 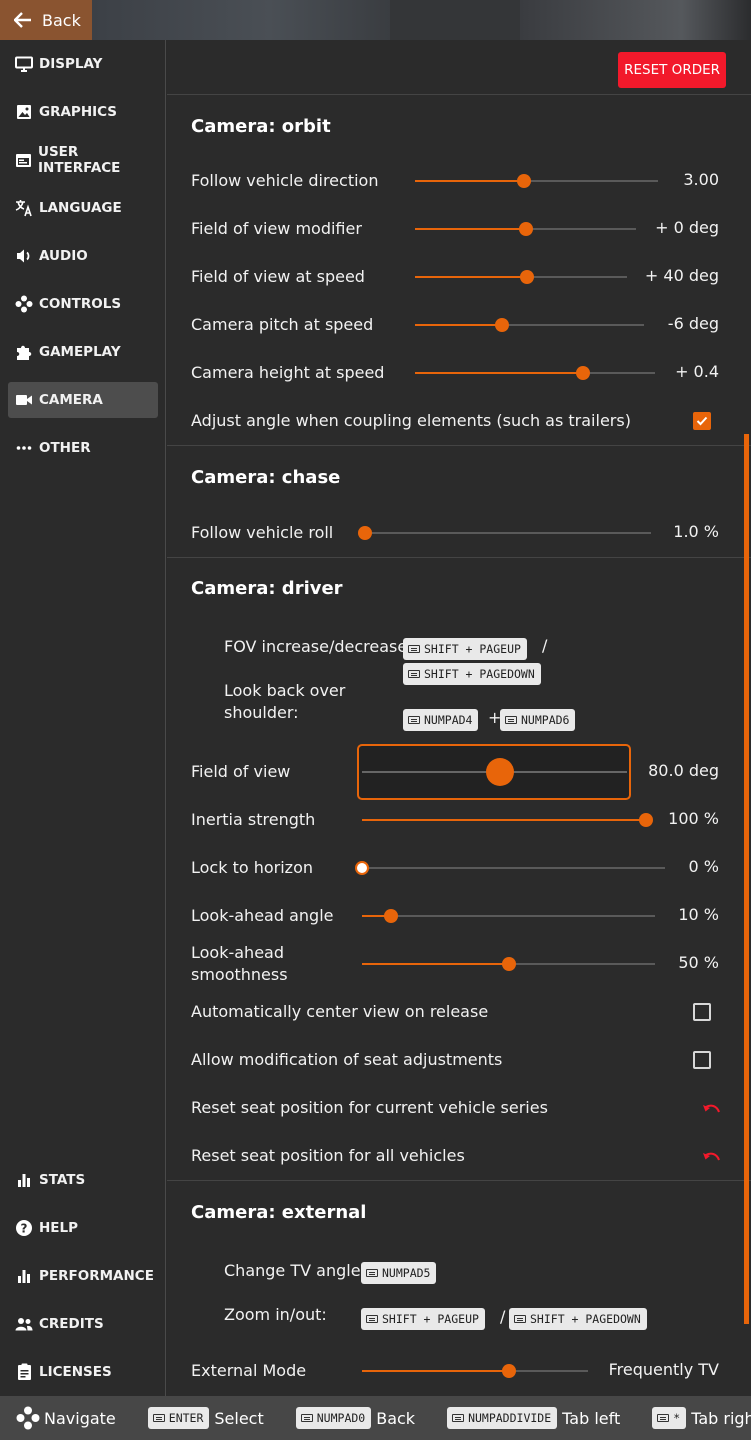 What do you see at coordinates (279, 1212) in the screenshot?
I see `section-title-external: Camera: external` at bounding box center [279, 1212].